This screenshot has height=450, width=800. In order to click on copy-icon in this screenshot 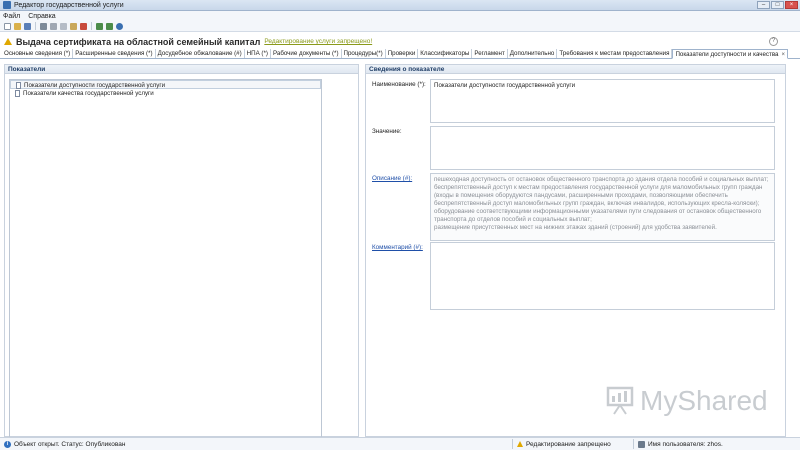, I will do `click(63, 26)`.